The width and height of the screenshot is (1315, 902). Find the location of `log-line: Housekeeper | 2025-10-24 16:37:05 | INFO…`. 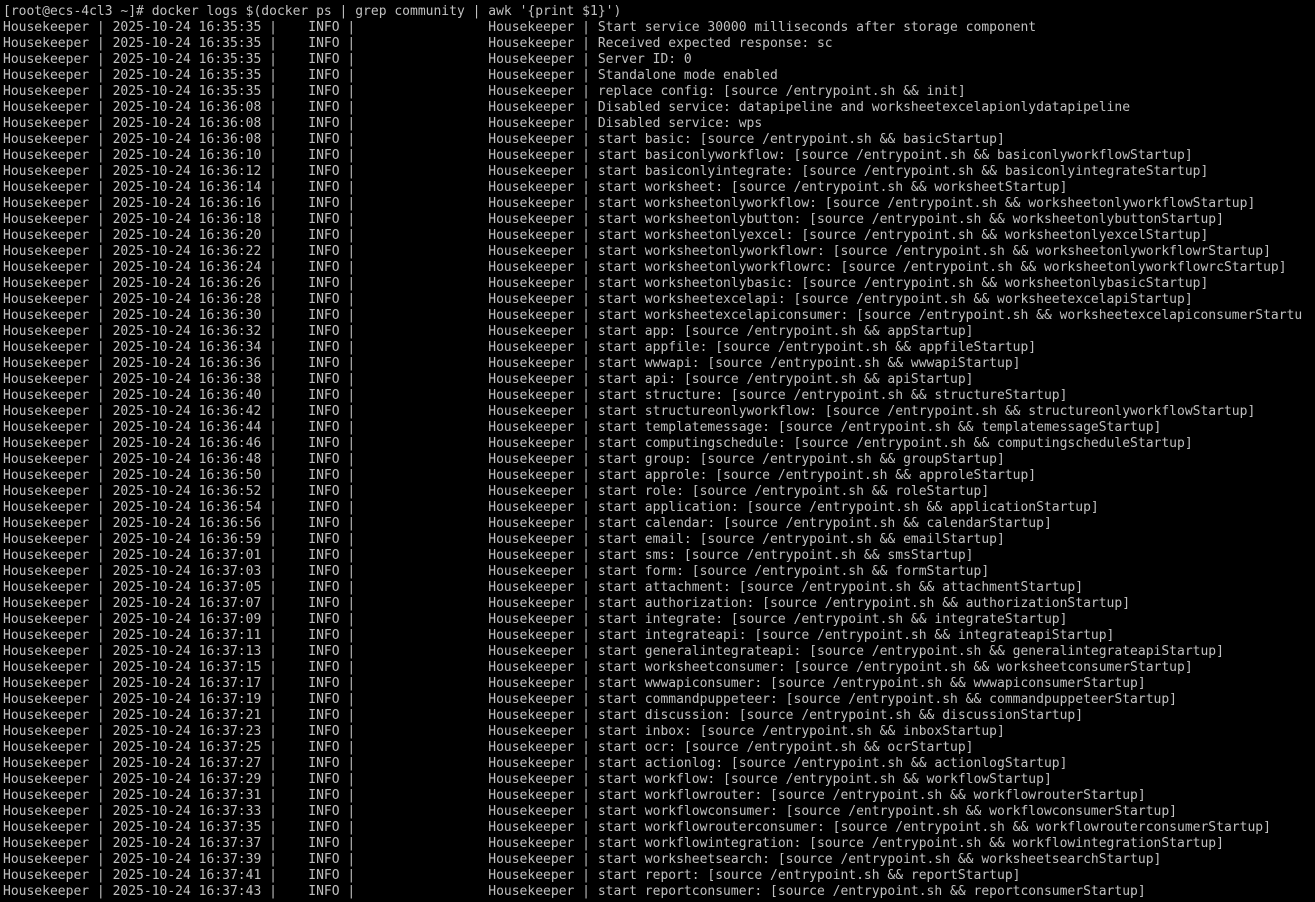

log-line: Housekeeper | 2025-10-24 16:37:05 | INFO… is located at coordinates (543, 587).